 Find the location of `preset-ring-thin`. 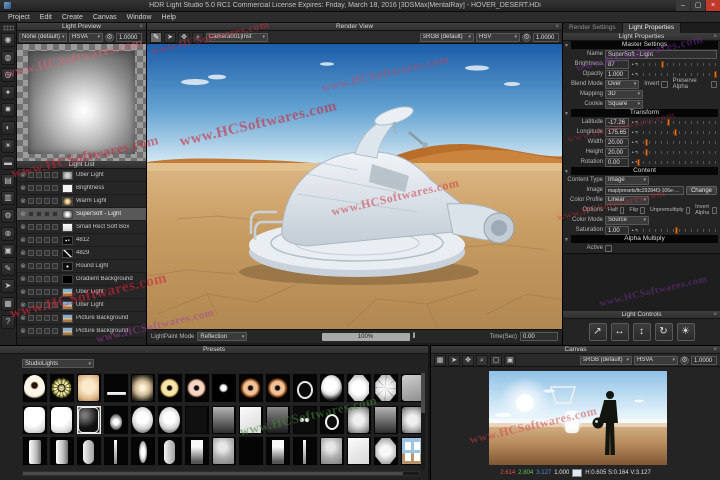

preset-ring-thin is located at coordinates (305, 388).